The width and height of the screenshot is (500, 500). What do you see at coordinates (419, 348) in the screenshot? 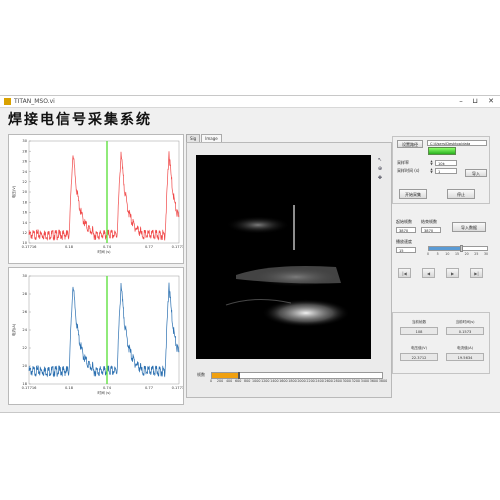
I see `voltage-value-label: 电压值(V)` at bounding box center [419, 348].